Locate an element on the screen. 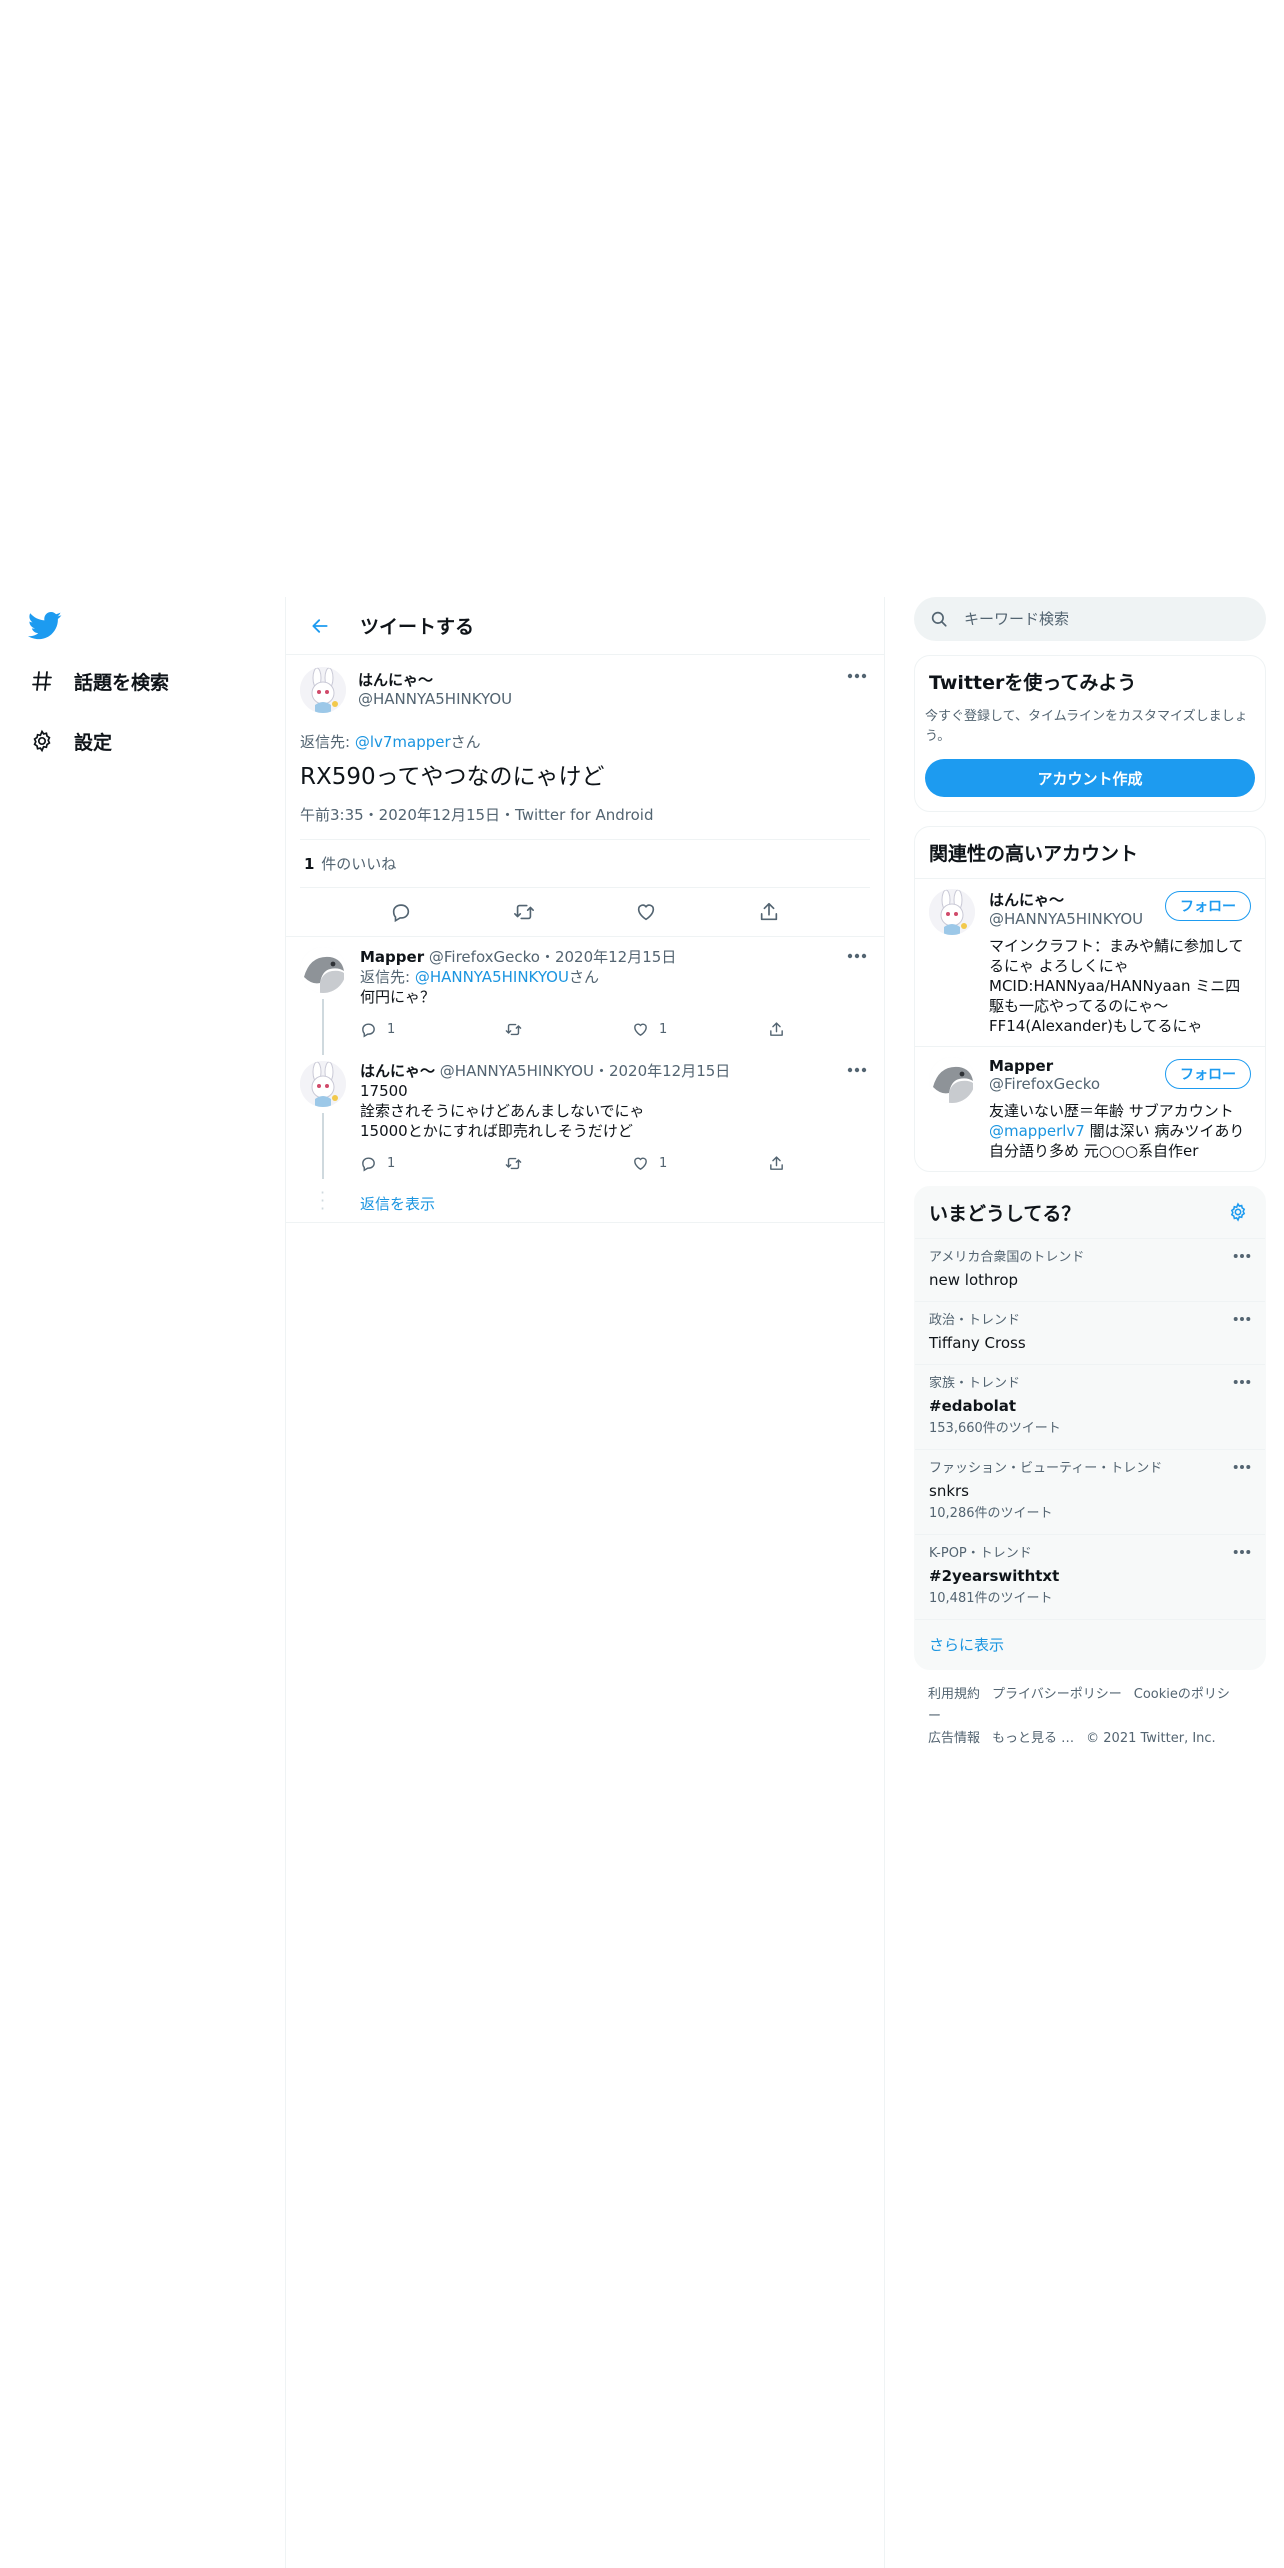  author-name: Mapper is located at coordinates (392, 957).